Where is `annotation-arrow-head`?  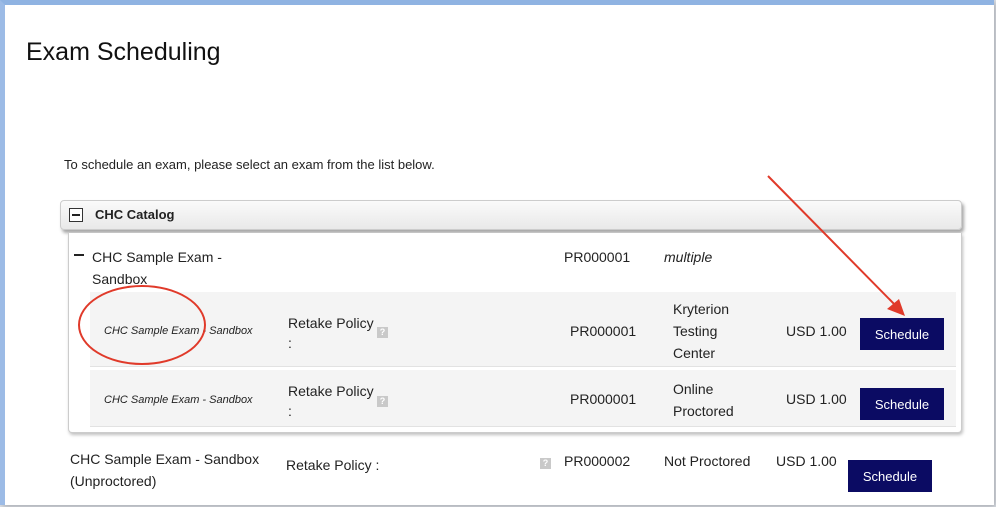
annotation-arrow-head is located at coordinates (896, 307).